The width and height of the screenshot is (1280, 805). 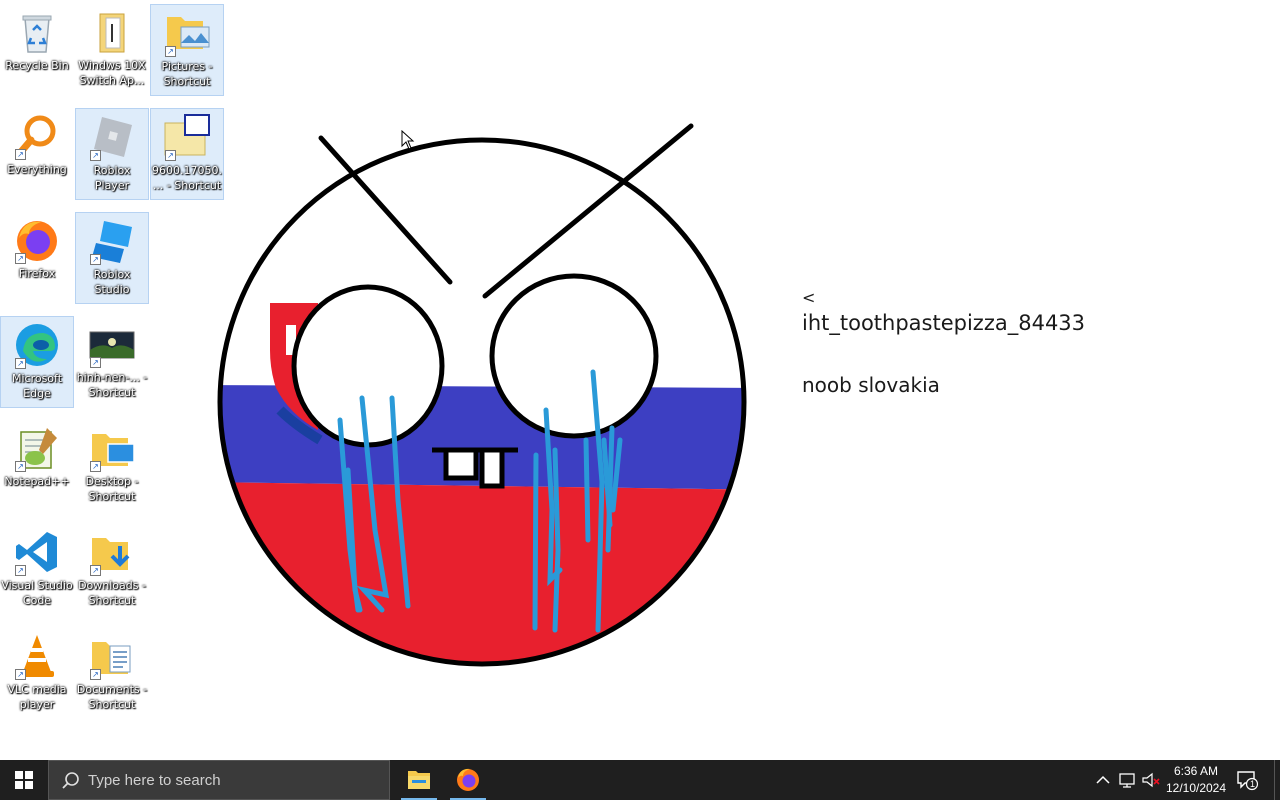 I want to click on chevron-up-icon, so click(x=1103, y=780).